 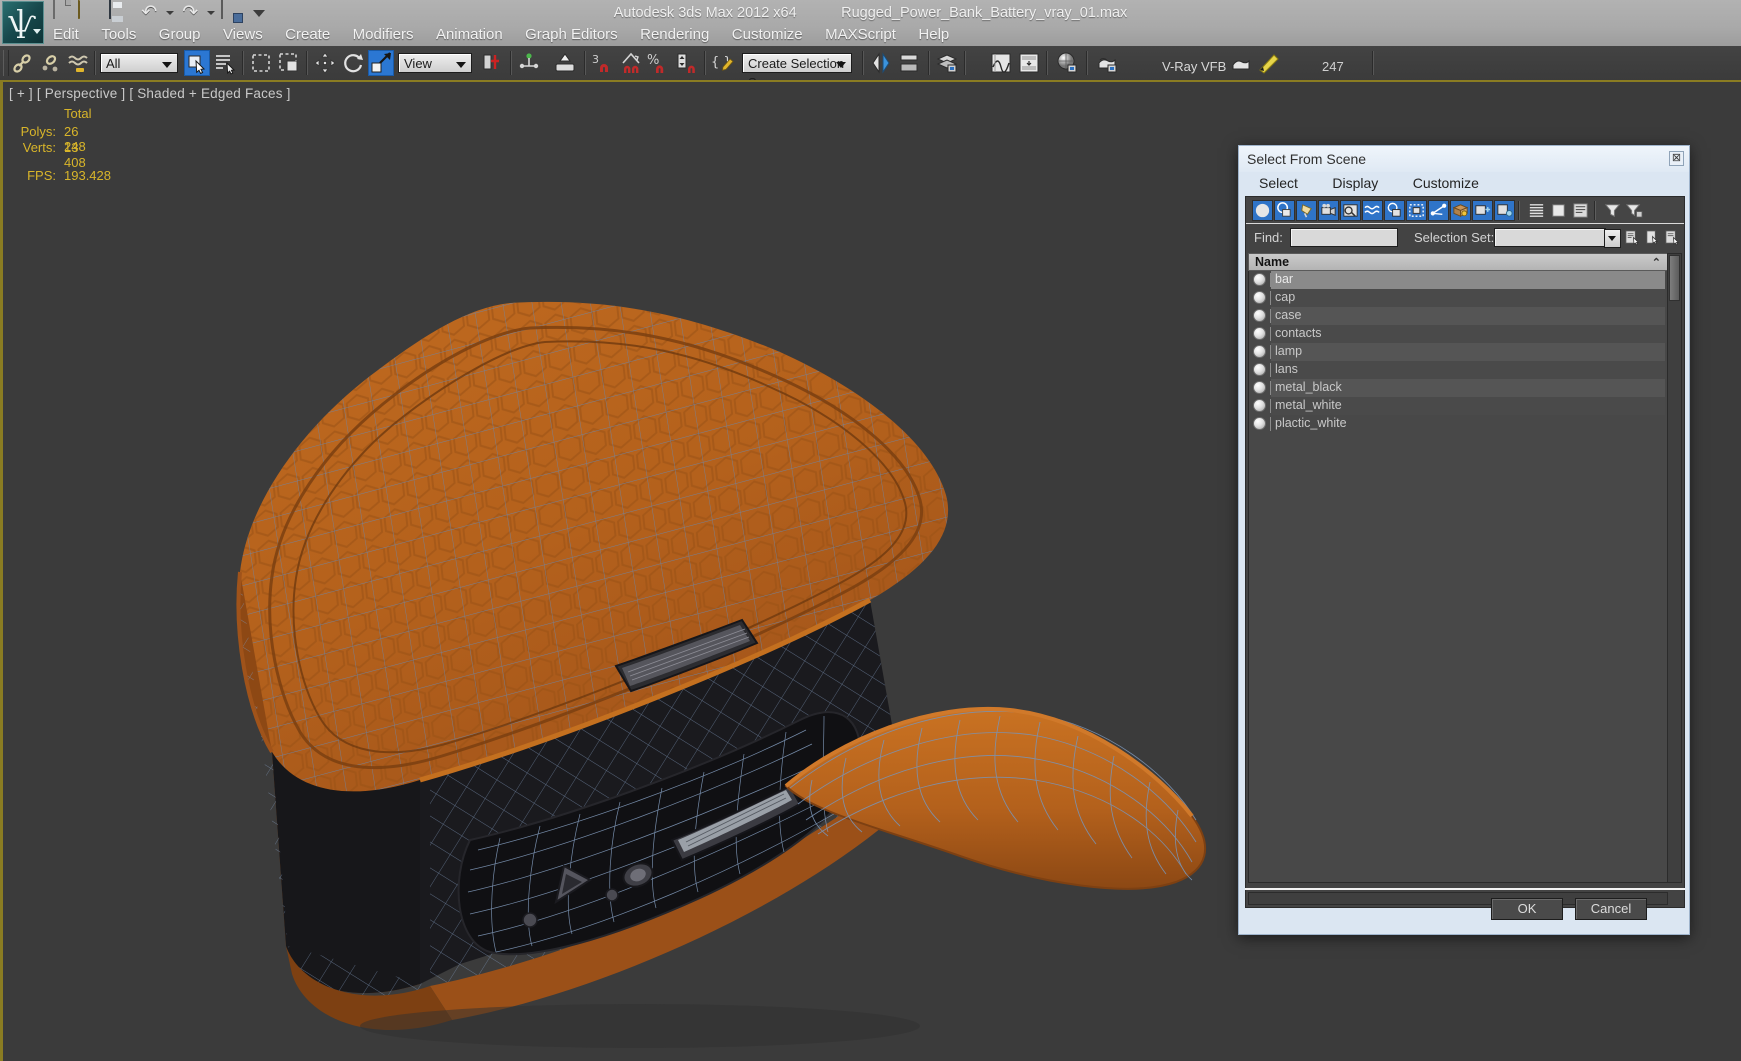 What do you see at coordinates (603, 63) in the screenshot?
I see `snaps-toggle-icon: 3` at bounding box center [603, 63].